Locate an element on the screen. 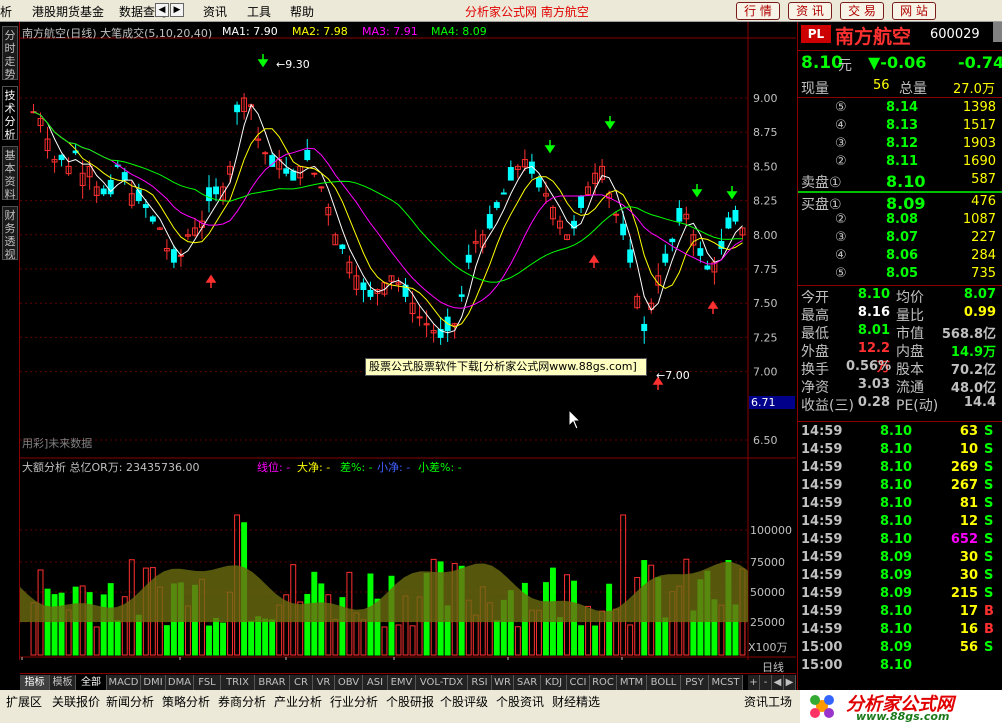 The image size is (1002, 723). indicator-tab: CCI is located at coordinates (578, 682).